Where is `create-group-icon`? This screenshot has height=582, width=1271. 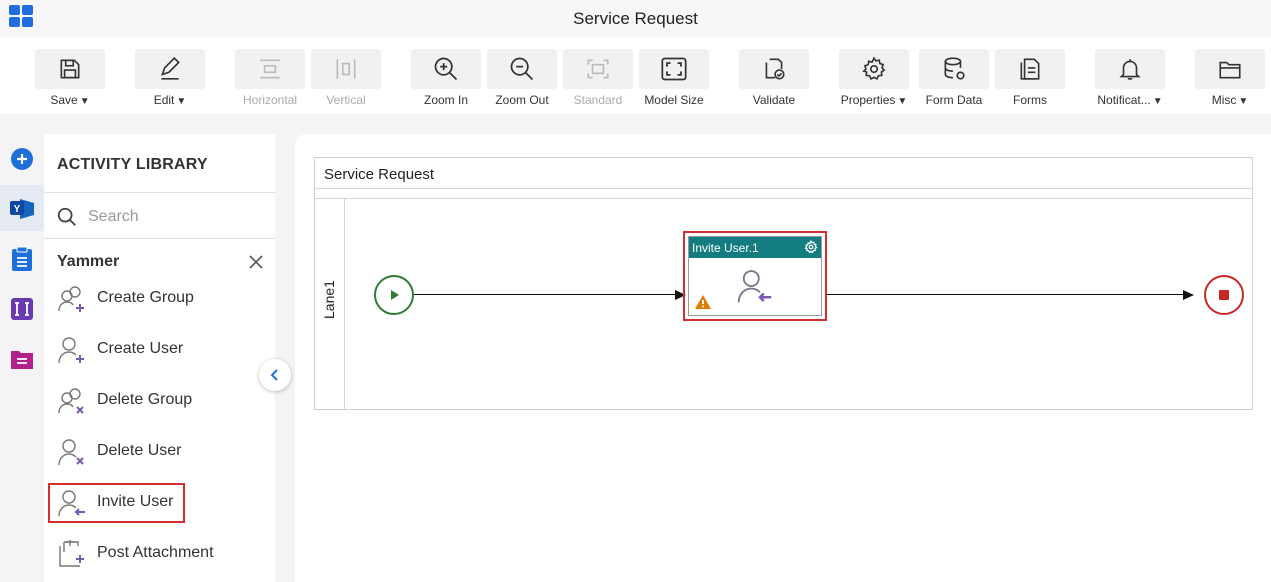
create-group-icon is located at coordinates (71, 299).